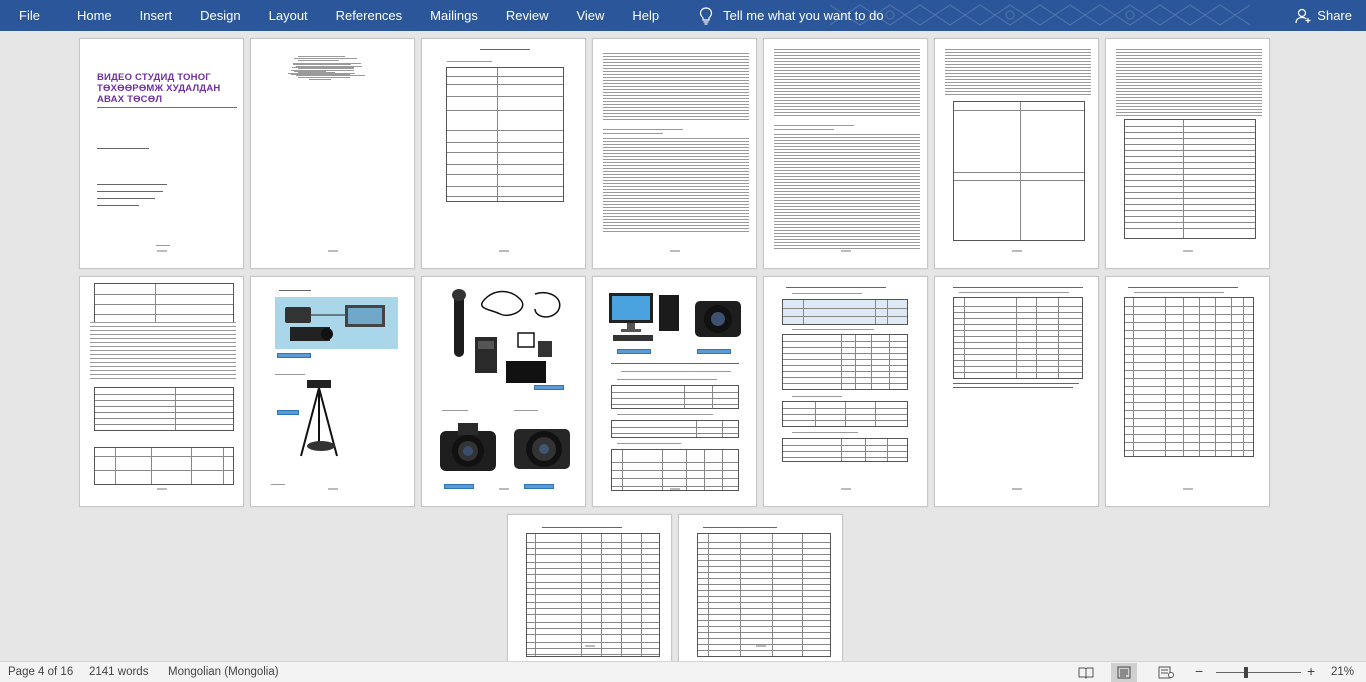 Image resolution: width=1366 pixels, height=682 pixels. I want to click on tab-mailings: Mailings, so click(454, 15).